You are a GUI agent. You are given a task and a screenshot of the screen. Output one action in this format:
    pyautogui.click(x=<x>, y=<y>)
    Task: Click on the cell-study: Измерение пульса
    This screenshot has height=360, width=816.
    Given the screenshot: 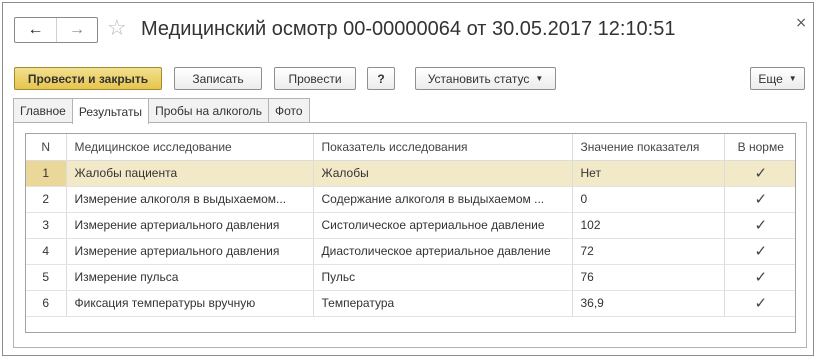 What is the action you would take?
    pyautogui.click(x=190, y=277)
    